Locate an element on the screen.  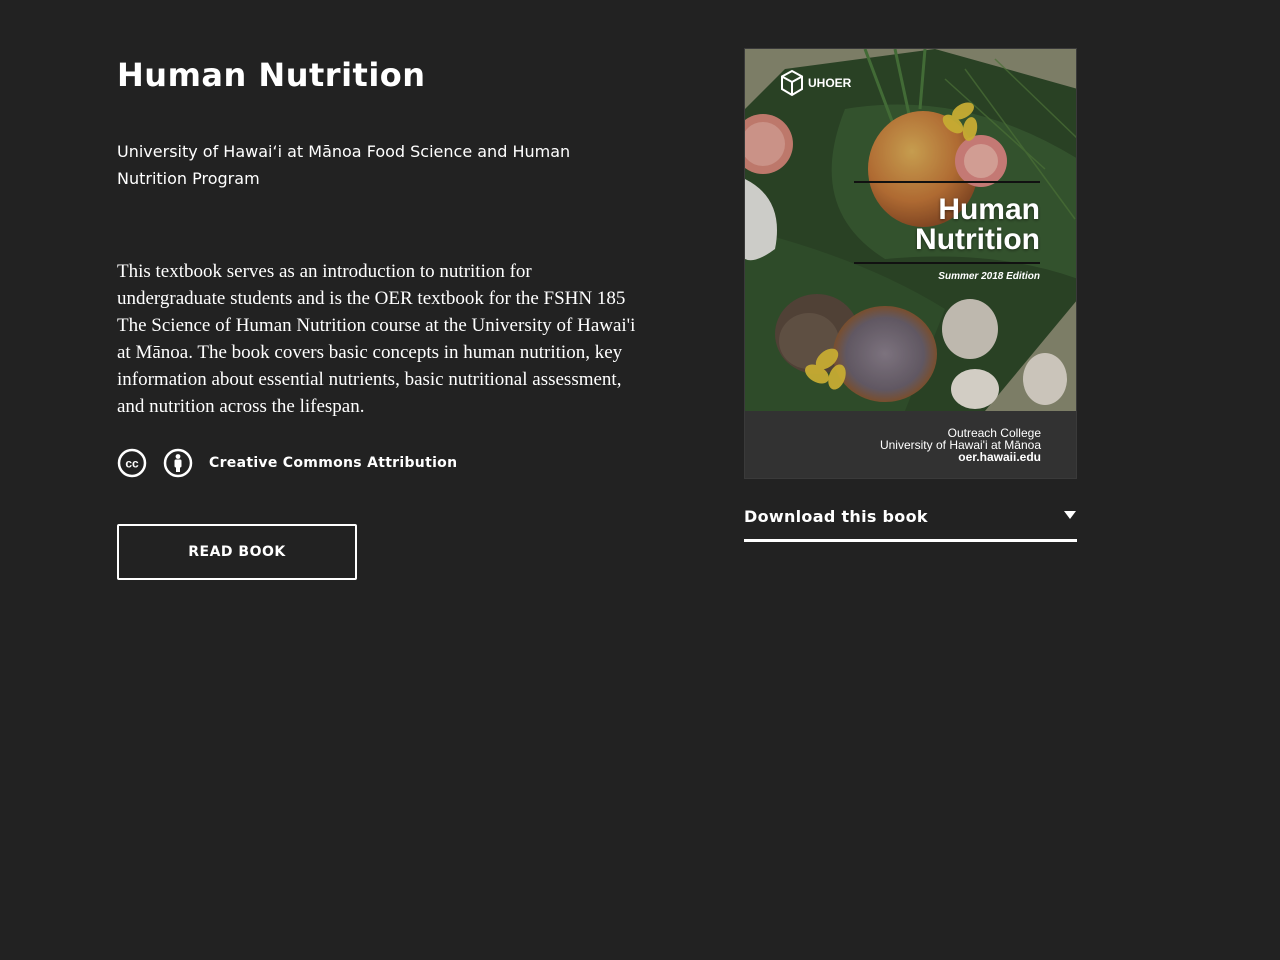
download-label: Download this book is located at coordinates (836, 516).